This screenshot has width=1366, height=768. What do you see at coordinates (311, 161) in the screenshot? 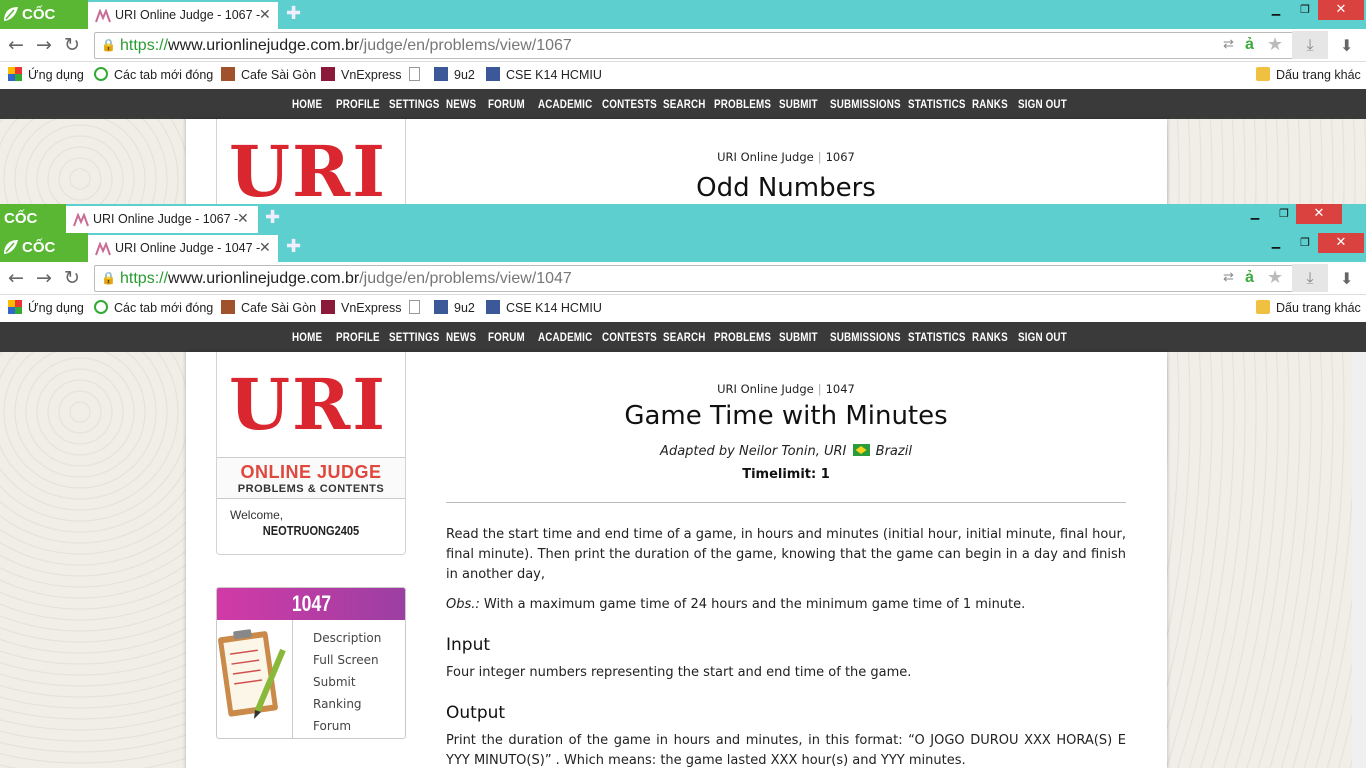
I see `uri-logo-panel: URI` at bounding box center [311, 161].